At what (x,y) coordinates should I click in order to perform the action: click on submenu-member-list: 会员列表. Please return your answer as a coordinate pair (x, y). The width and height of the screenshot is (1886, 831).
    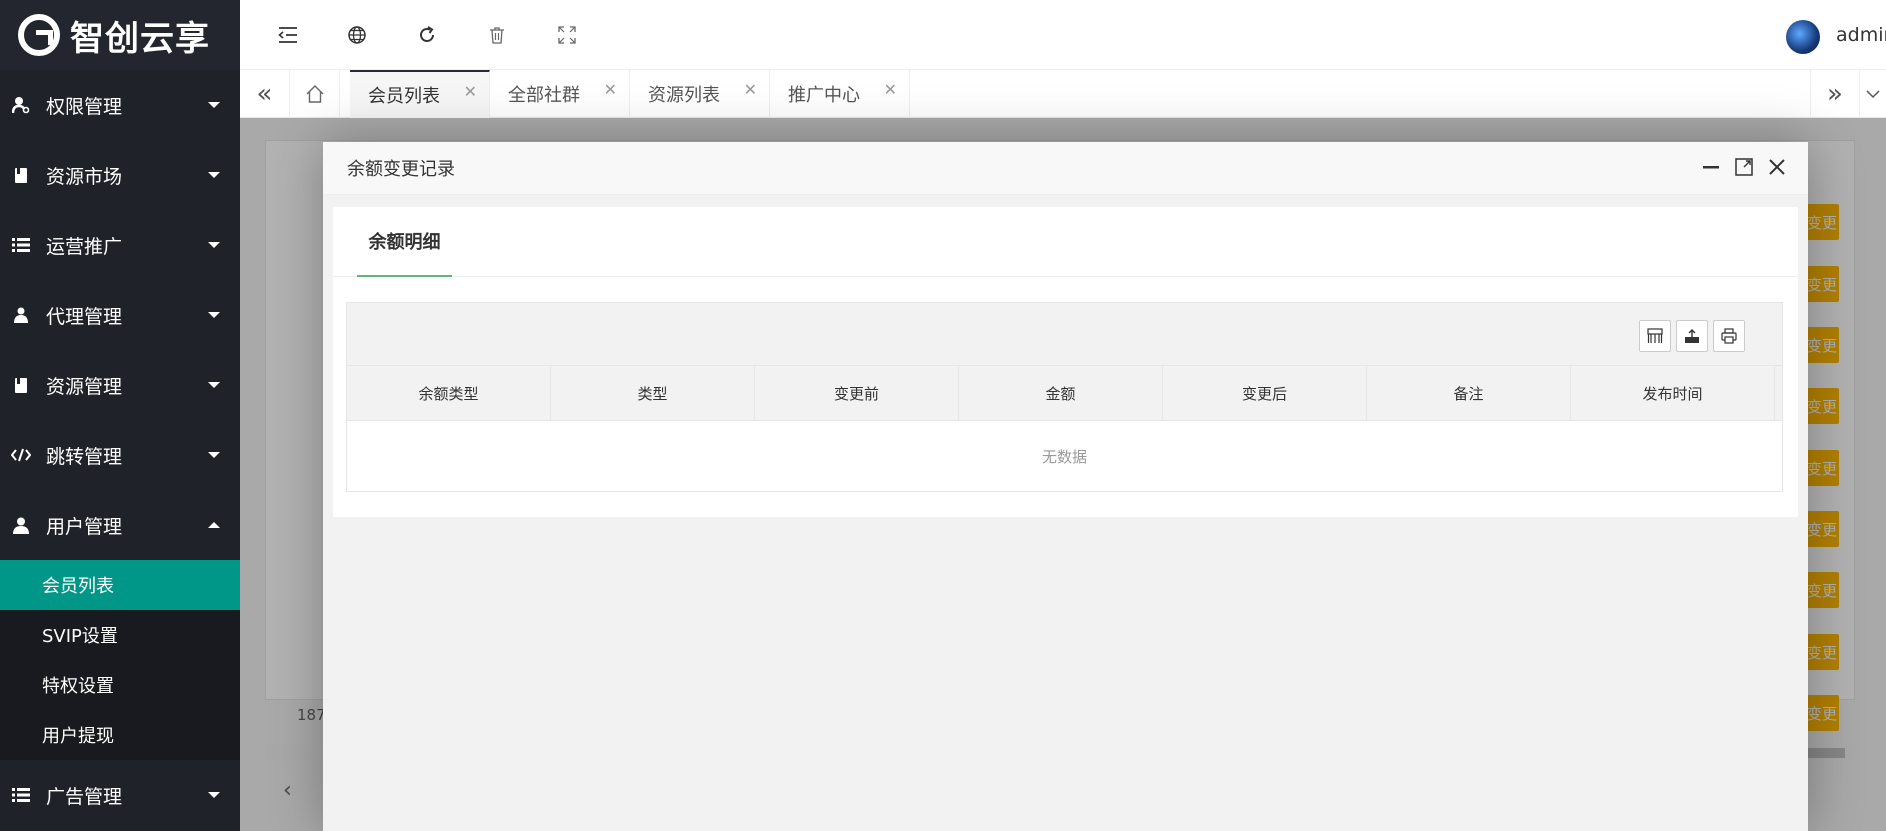
    Looking at the image, I should click on (120, 585).